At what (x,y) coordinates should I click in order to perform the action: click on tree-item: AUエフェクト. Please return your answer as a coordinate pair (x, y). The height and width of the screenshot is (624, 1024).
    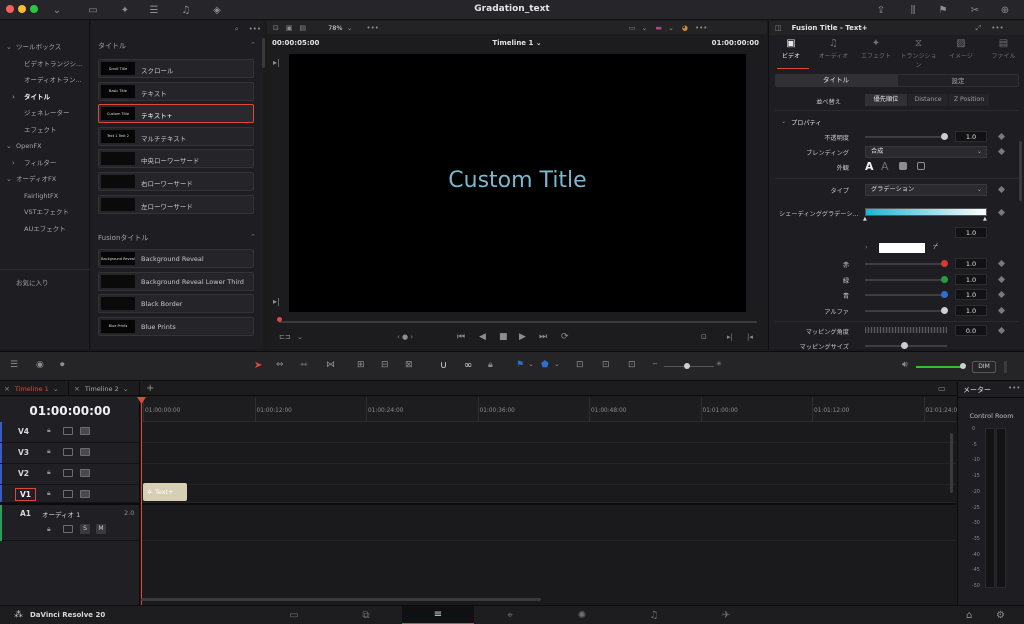
    Looking at the image, I should click on (45, 229).